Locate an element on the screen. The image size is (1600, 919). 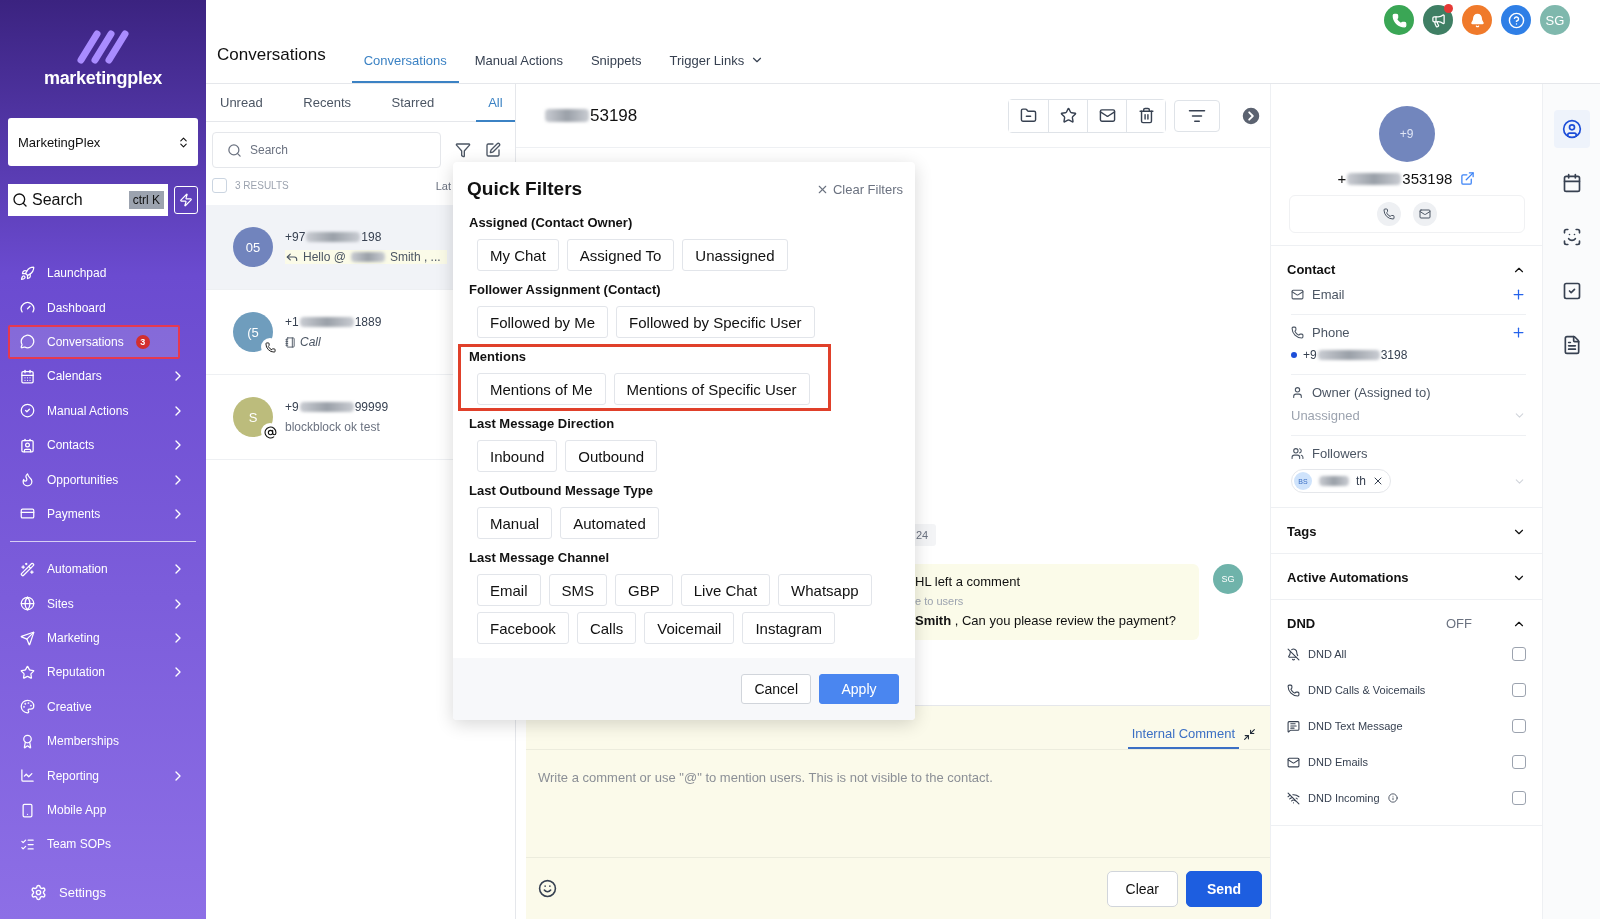
filter-chip: Assigned To is located at coordinates (620, 255).